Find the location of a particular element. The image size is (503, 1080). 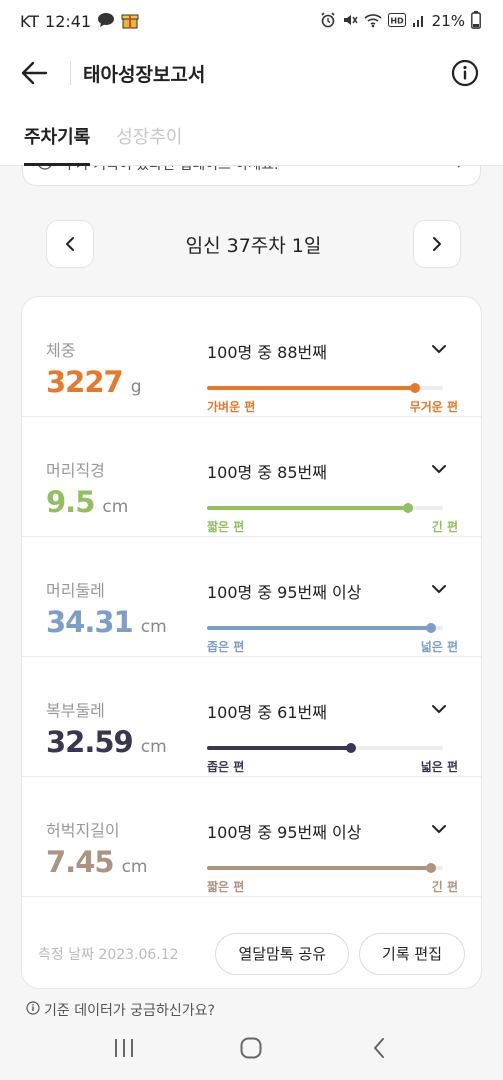

low-label: 가벼운 편 is located at coordinates (231, 407).